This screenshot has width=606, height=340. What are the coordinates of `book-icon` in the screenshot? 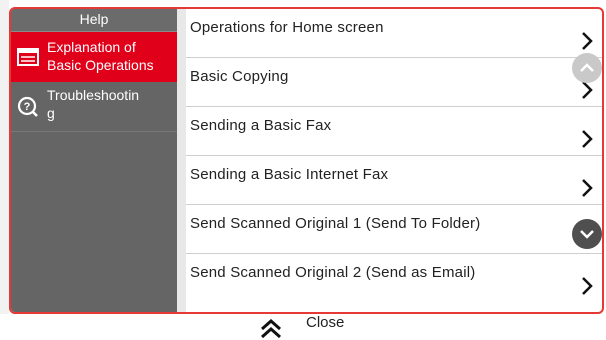 It's located at (28, 57).